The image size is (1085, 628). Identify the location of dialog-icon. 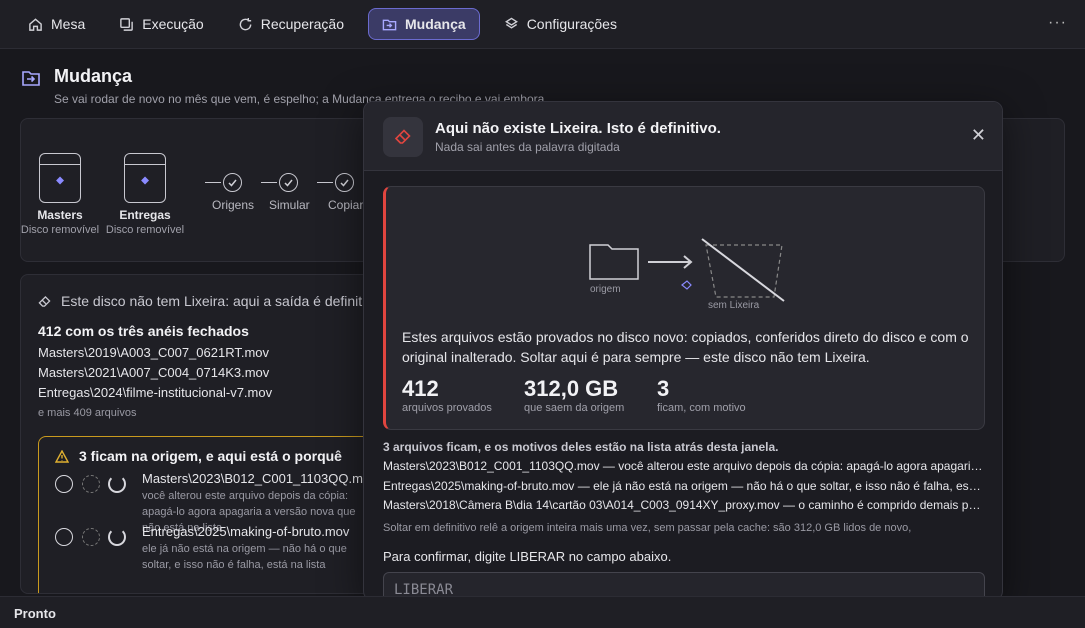
(403, 137).